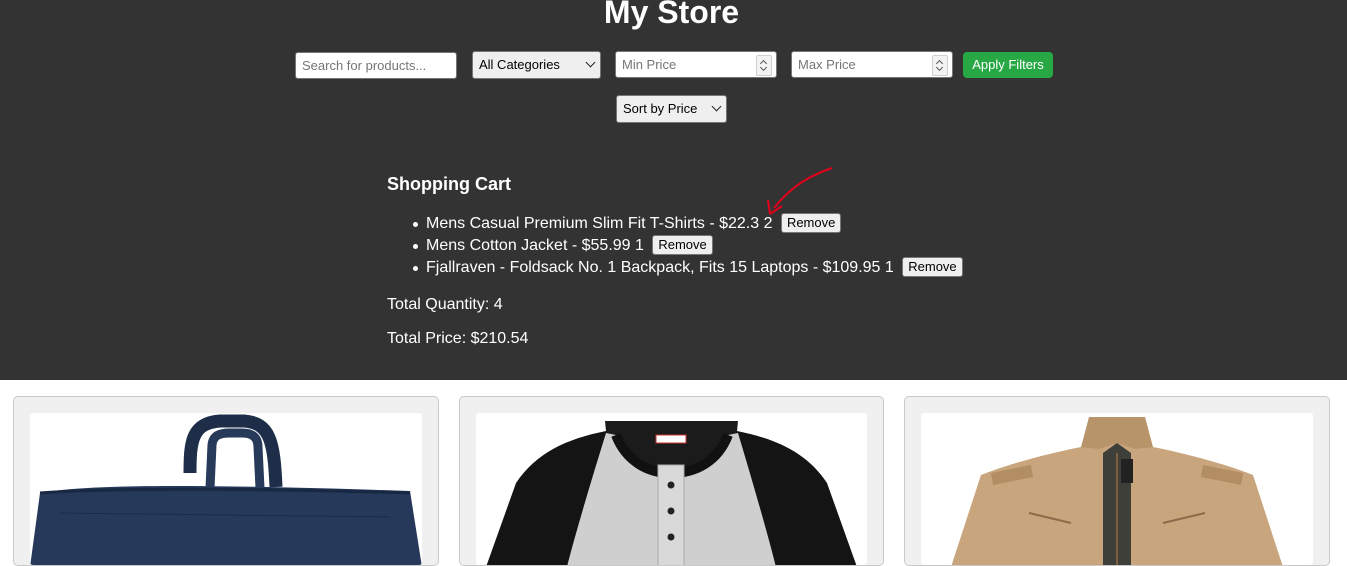  I want to click on total-price: Total Price: $210.54, so click(458, 338).